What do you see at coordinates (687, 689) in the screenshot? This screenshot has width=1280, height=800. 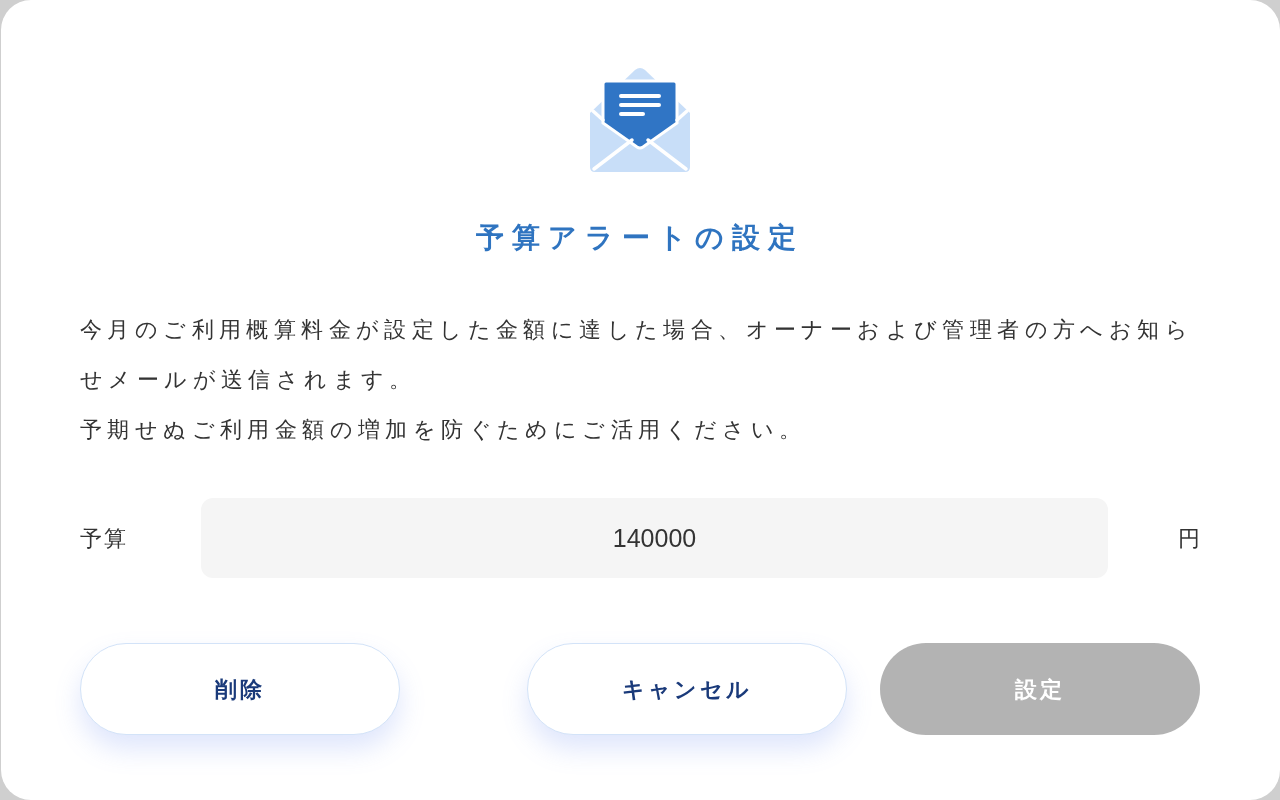 I see `cancel-button: キャンセル` at bounding box center [687, 689].